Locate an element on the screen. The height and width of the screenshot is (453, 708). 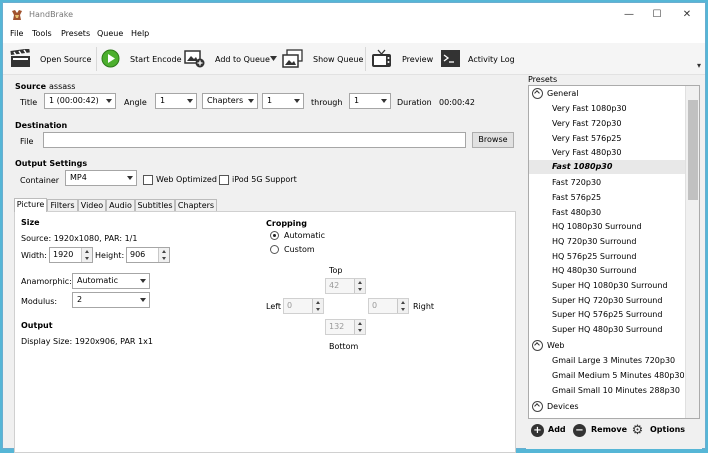
ipod-support-label: iPod 5G Support is located at coordinates (264, 179).